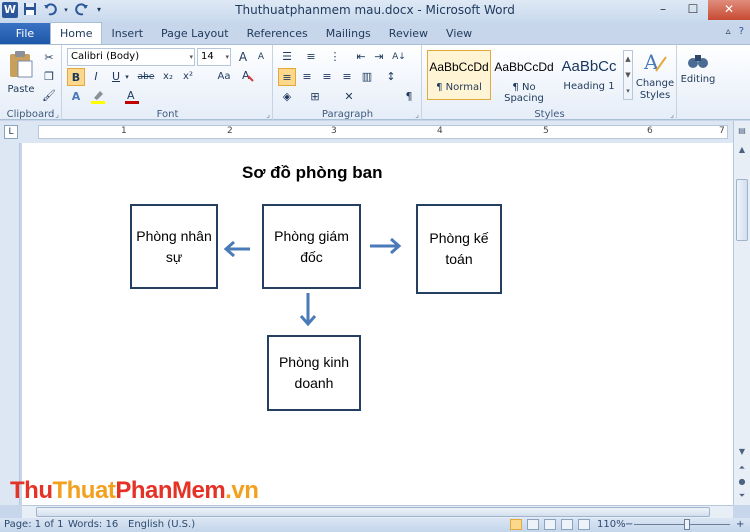 The width and height of the screenshot is (750, 532). What do you see at coordinates (550, 524) in the screenshot?
I see `web-layout-view-icon` at bounding box center [550, 524].